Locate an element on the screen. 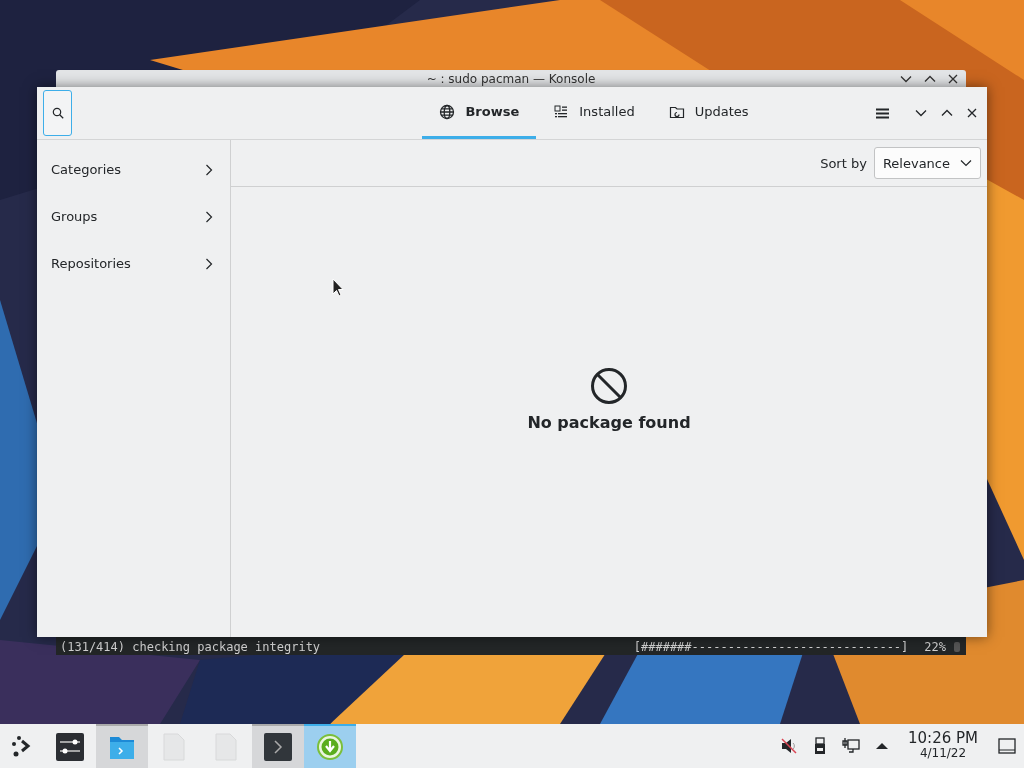  search-icon is located at coordinates (57, 113).